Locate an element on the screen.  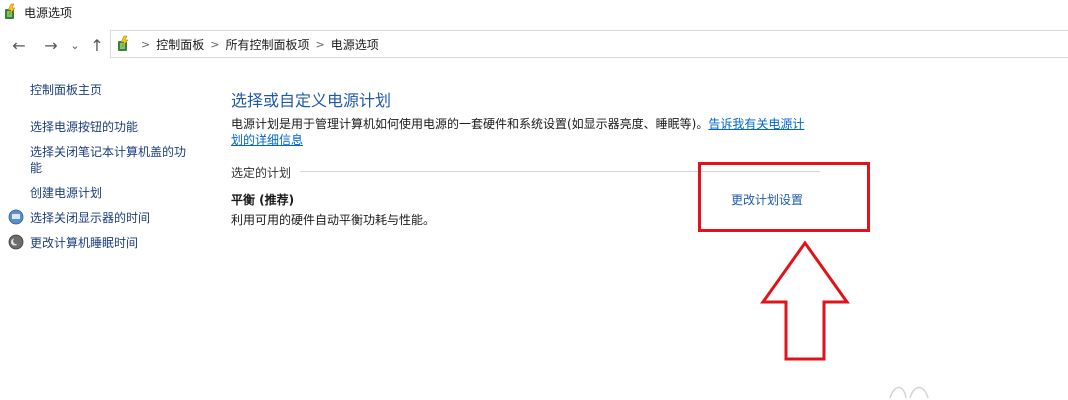
sidebar-item-power-button-function: 选择电源按钮的功能 is located at coordinates (84, 127).